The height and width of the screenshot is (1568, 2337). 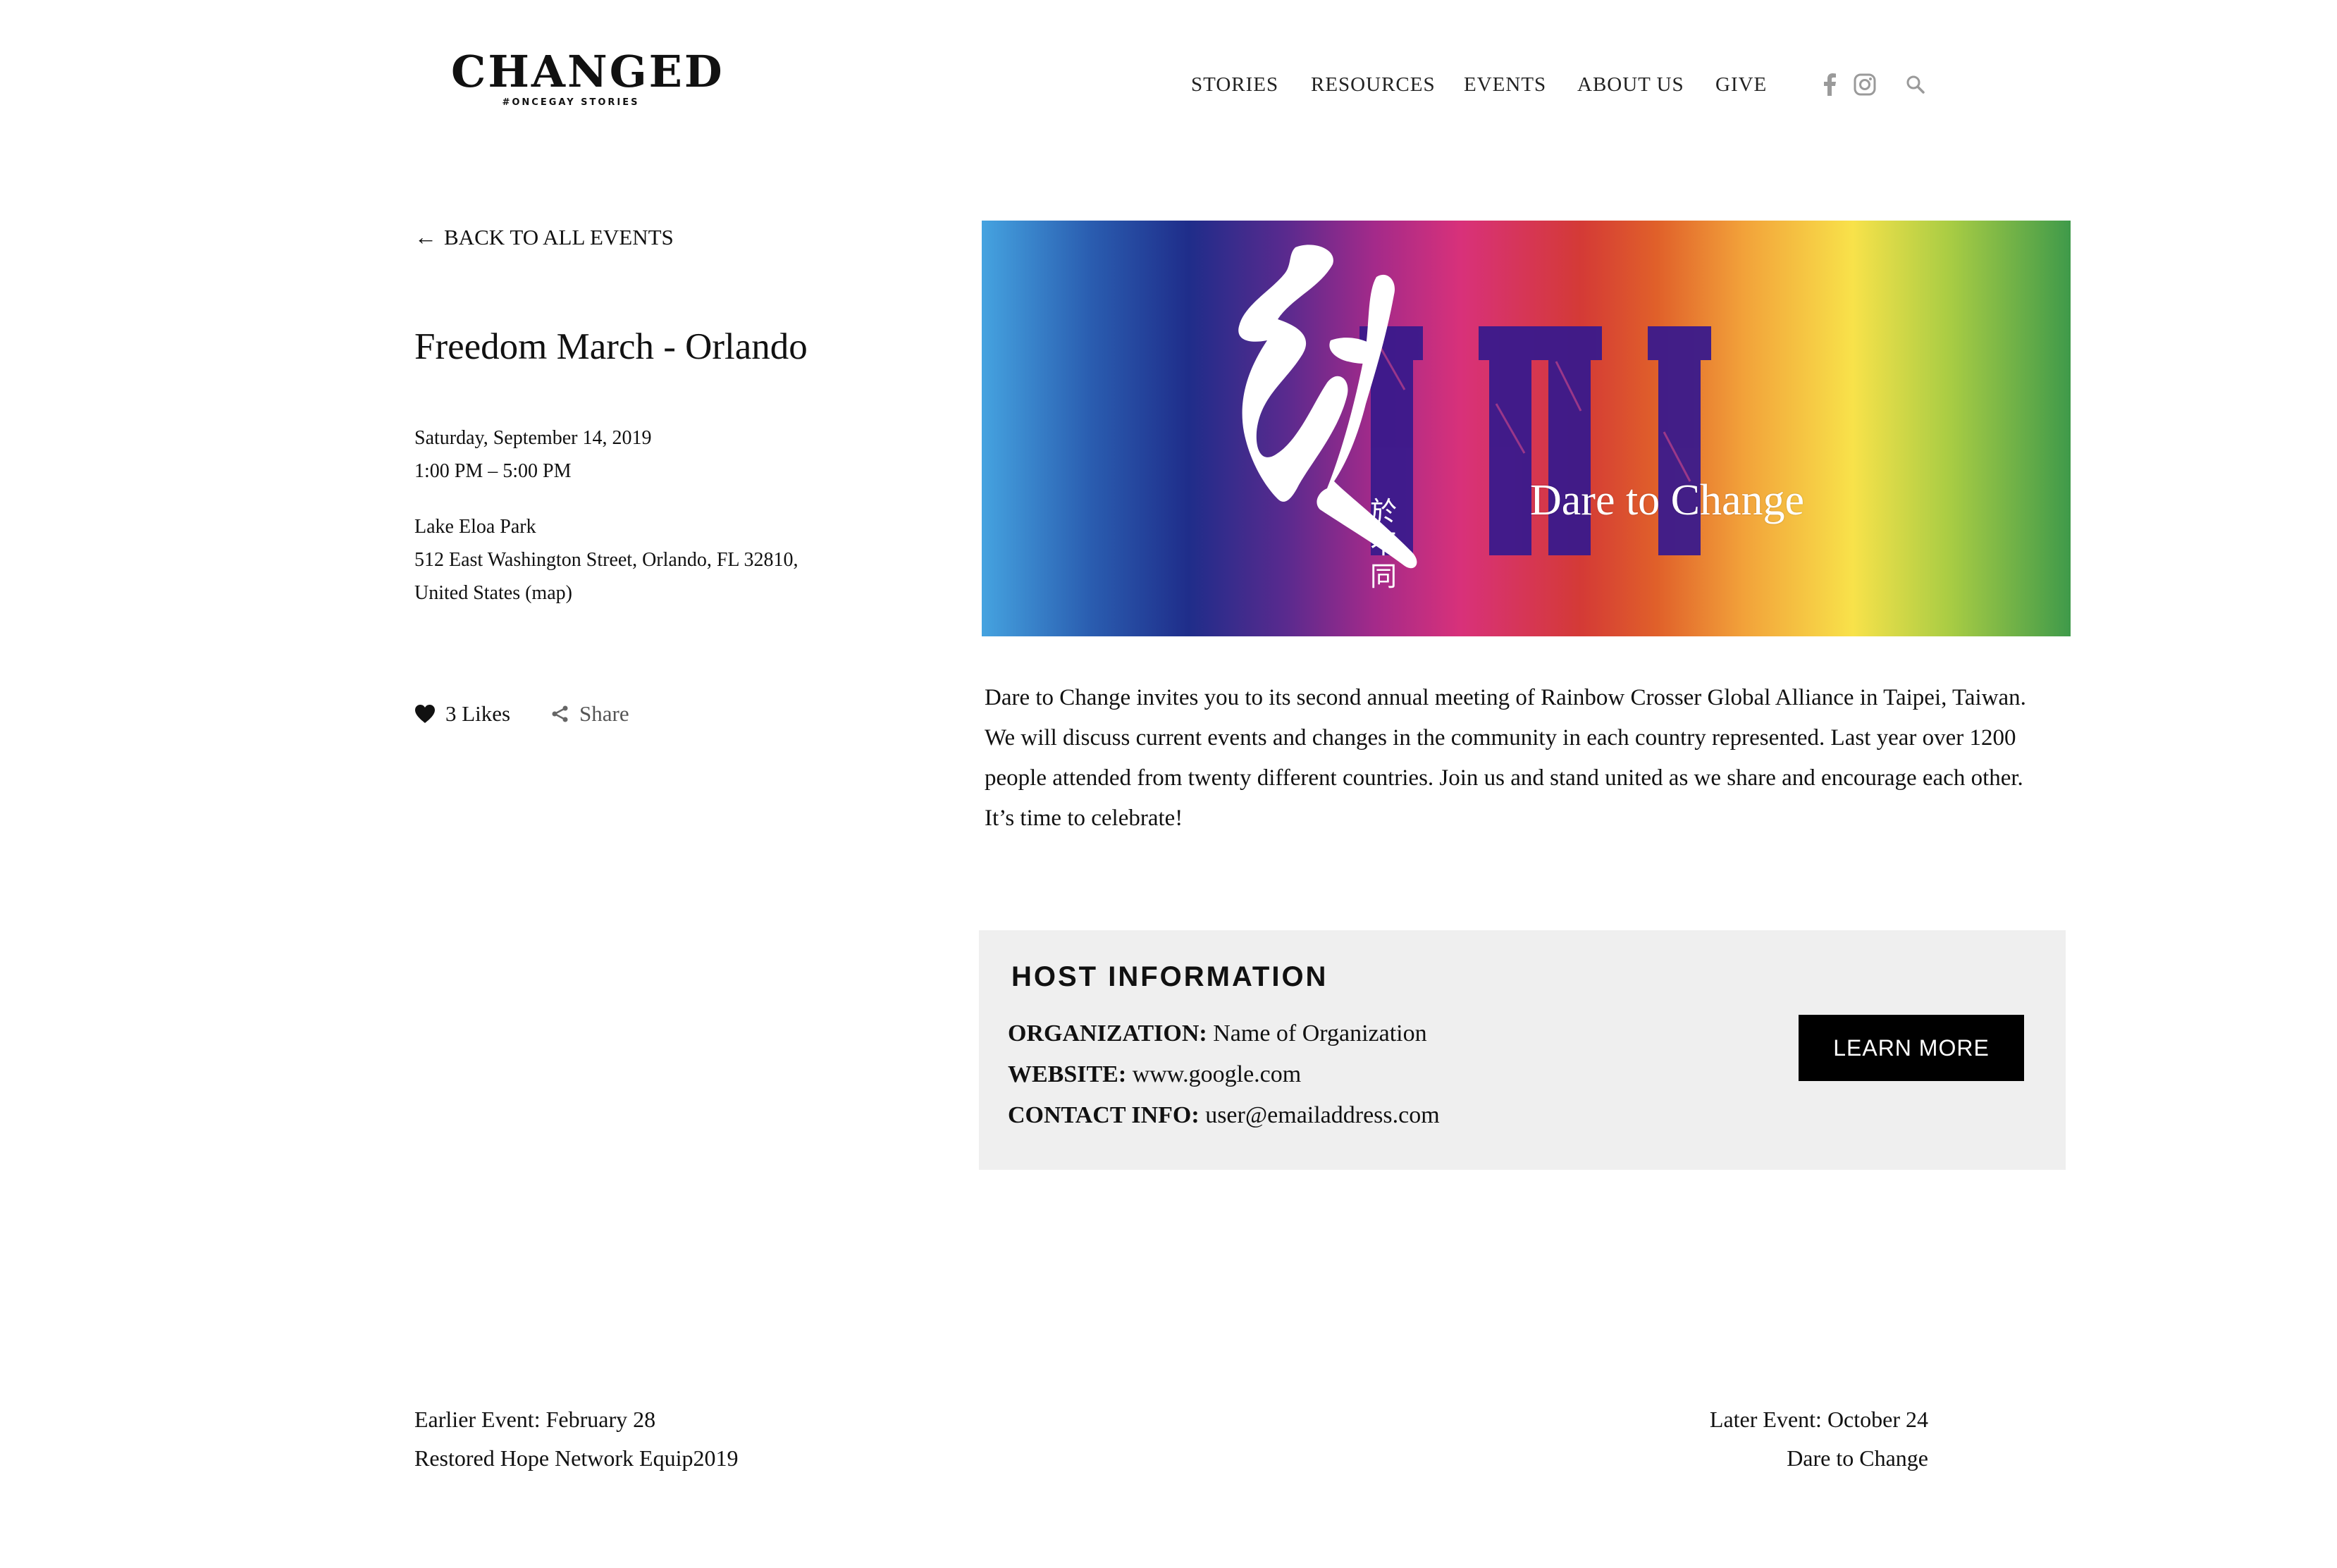 I want to click on host-organization-value: Name of Organization, so click(x=1320, y=1033).